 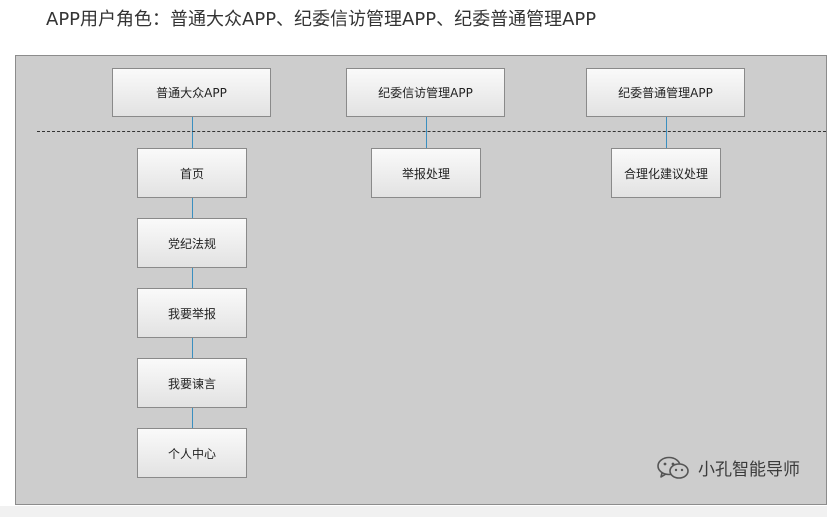 I want to click on node-personal-center: 个人中心, so click(x=192, y=453).